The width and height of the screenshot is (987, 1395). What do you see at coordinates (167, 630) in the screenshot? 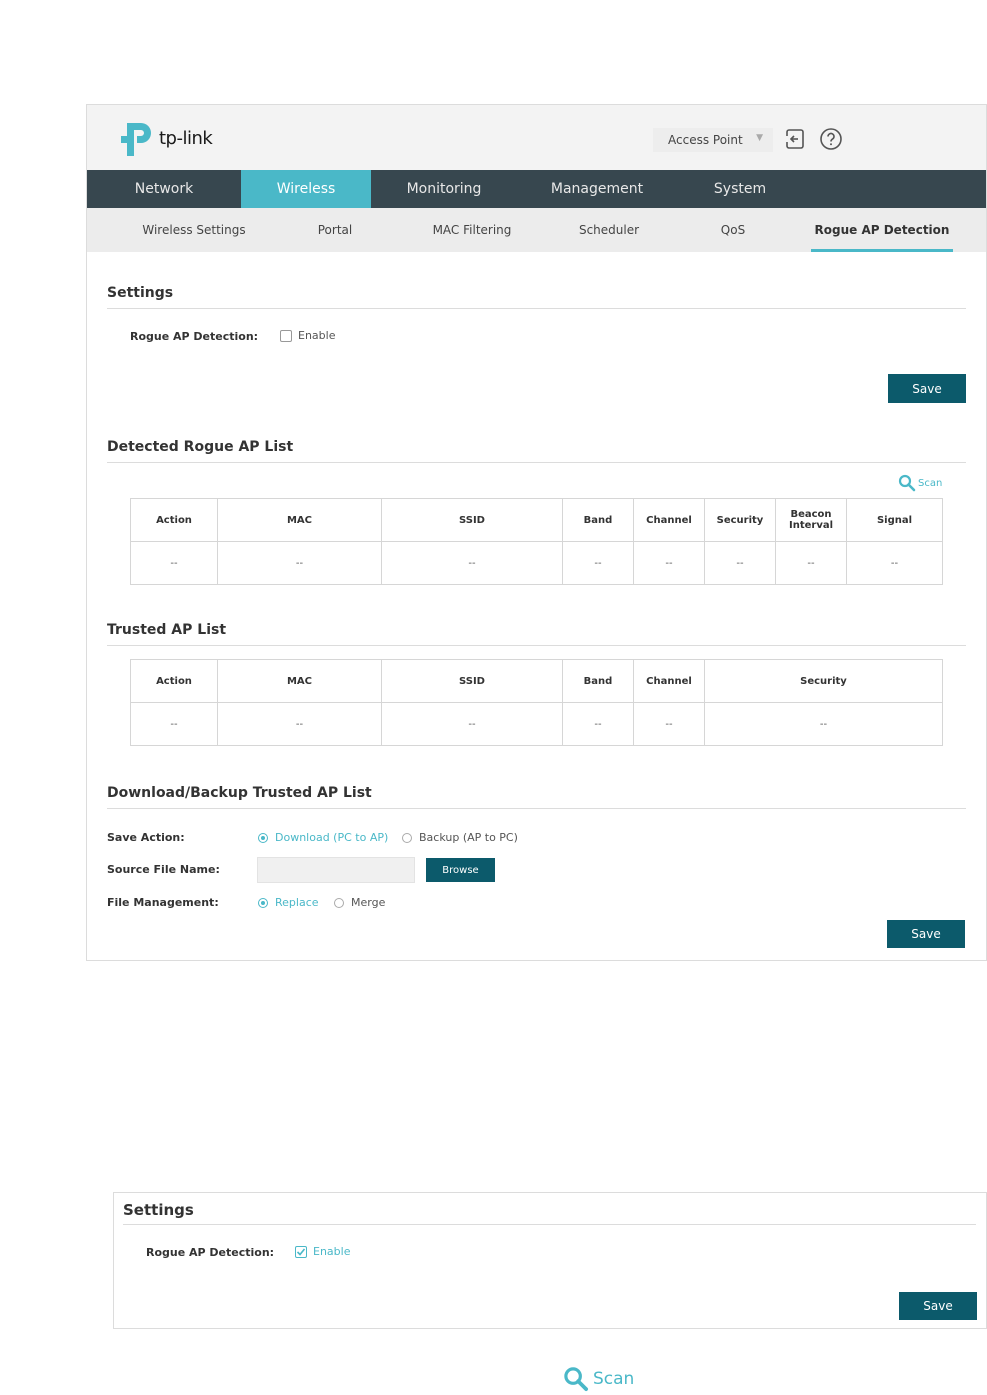
I see `trusted-list-title: Trusted AP List` at bounding box center [167, 630].